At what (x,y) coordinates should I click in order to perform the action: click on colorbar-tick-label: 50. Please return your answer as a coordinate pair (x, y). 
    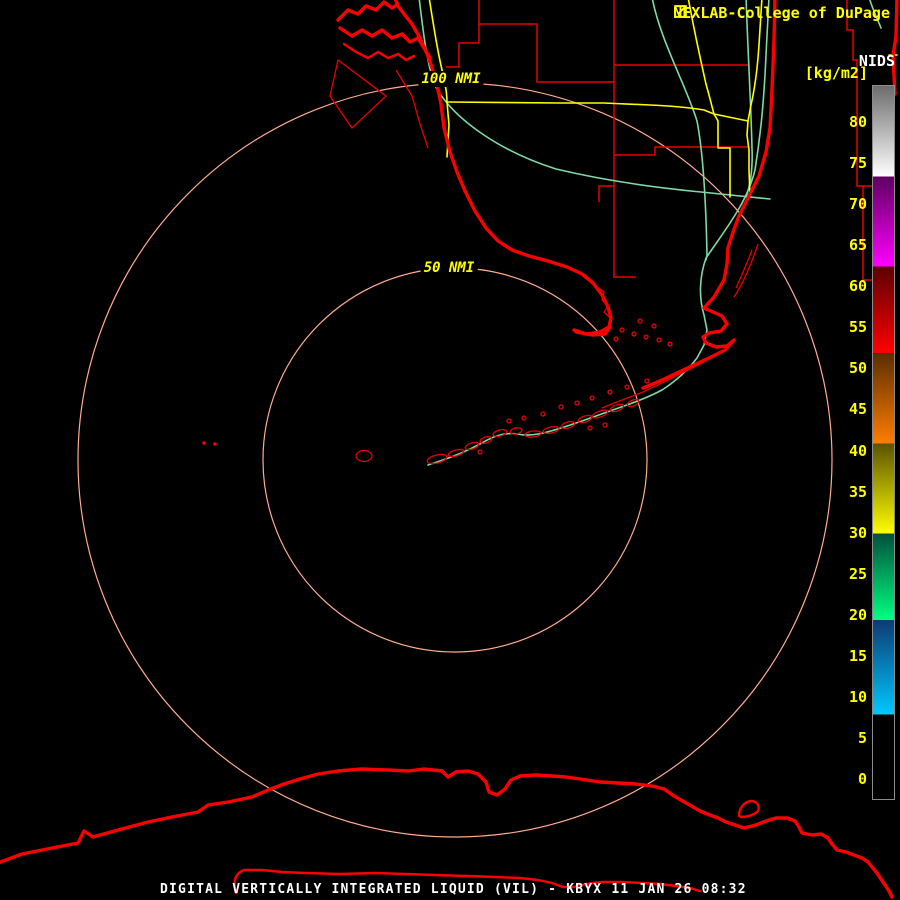
    Looking at the image, I should click on (857, 368).